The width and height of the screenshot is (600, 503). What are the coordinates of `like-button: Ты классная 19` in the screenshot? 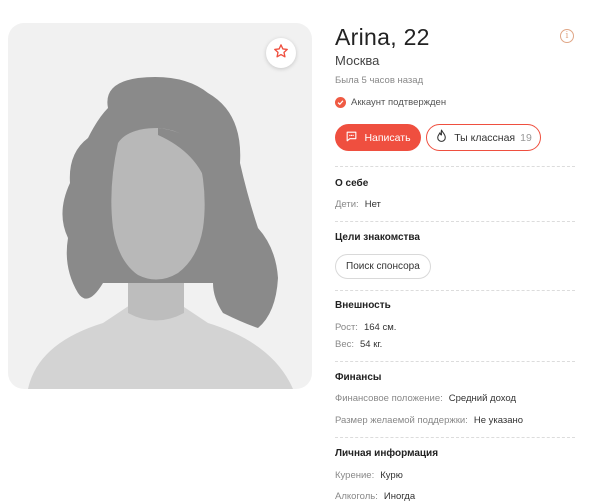 It's located at (483, 137).